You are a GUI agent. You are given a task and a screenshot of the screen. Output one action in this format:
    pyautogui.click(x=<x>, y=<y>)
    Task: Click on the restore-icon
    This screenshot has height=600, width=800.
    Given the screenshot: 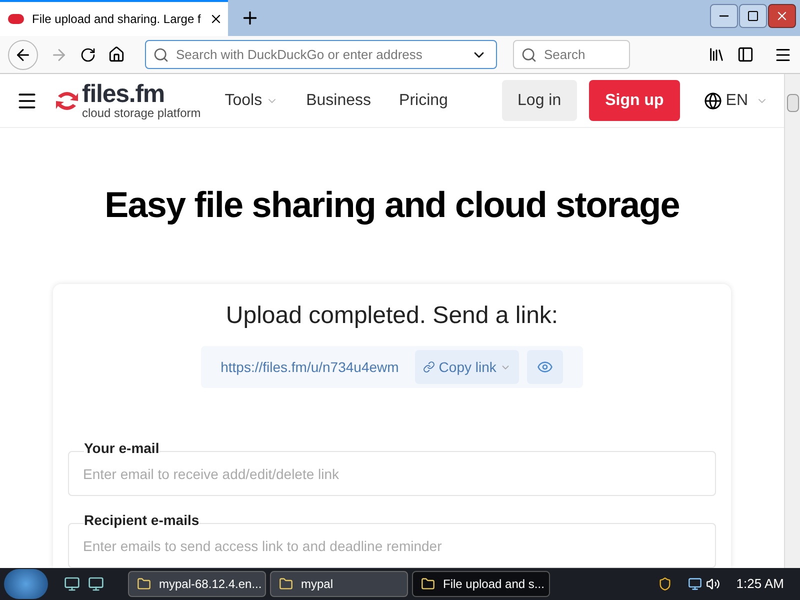 What is the action you would take?
    pyautogui.click(x=753, y=16)
    